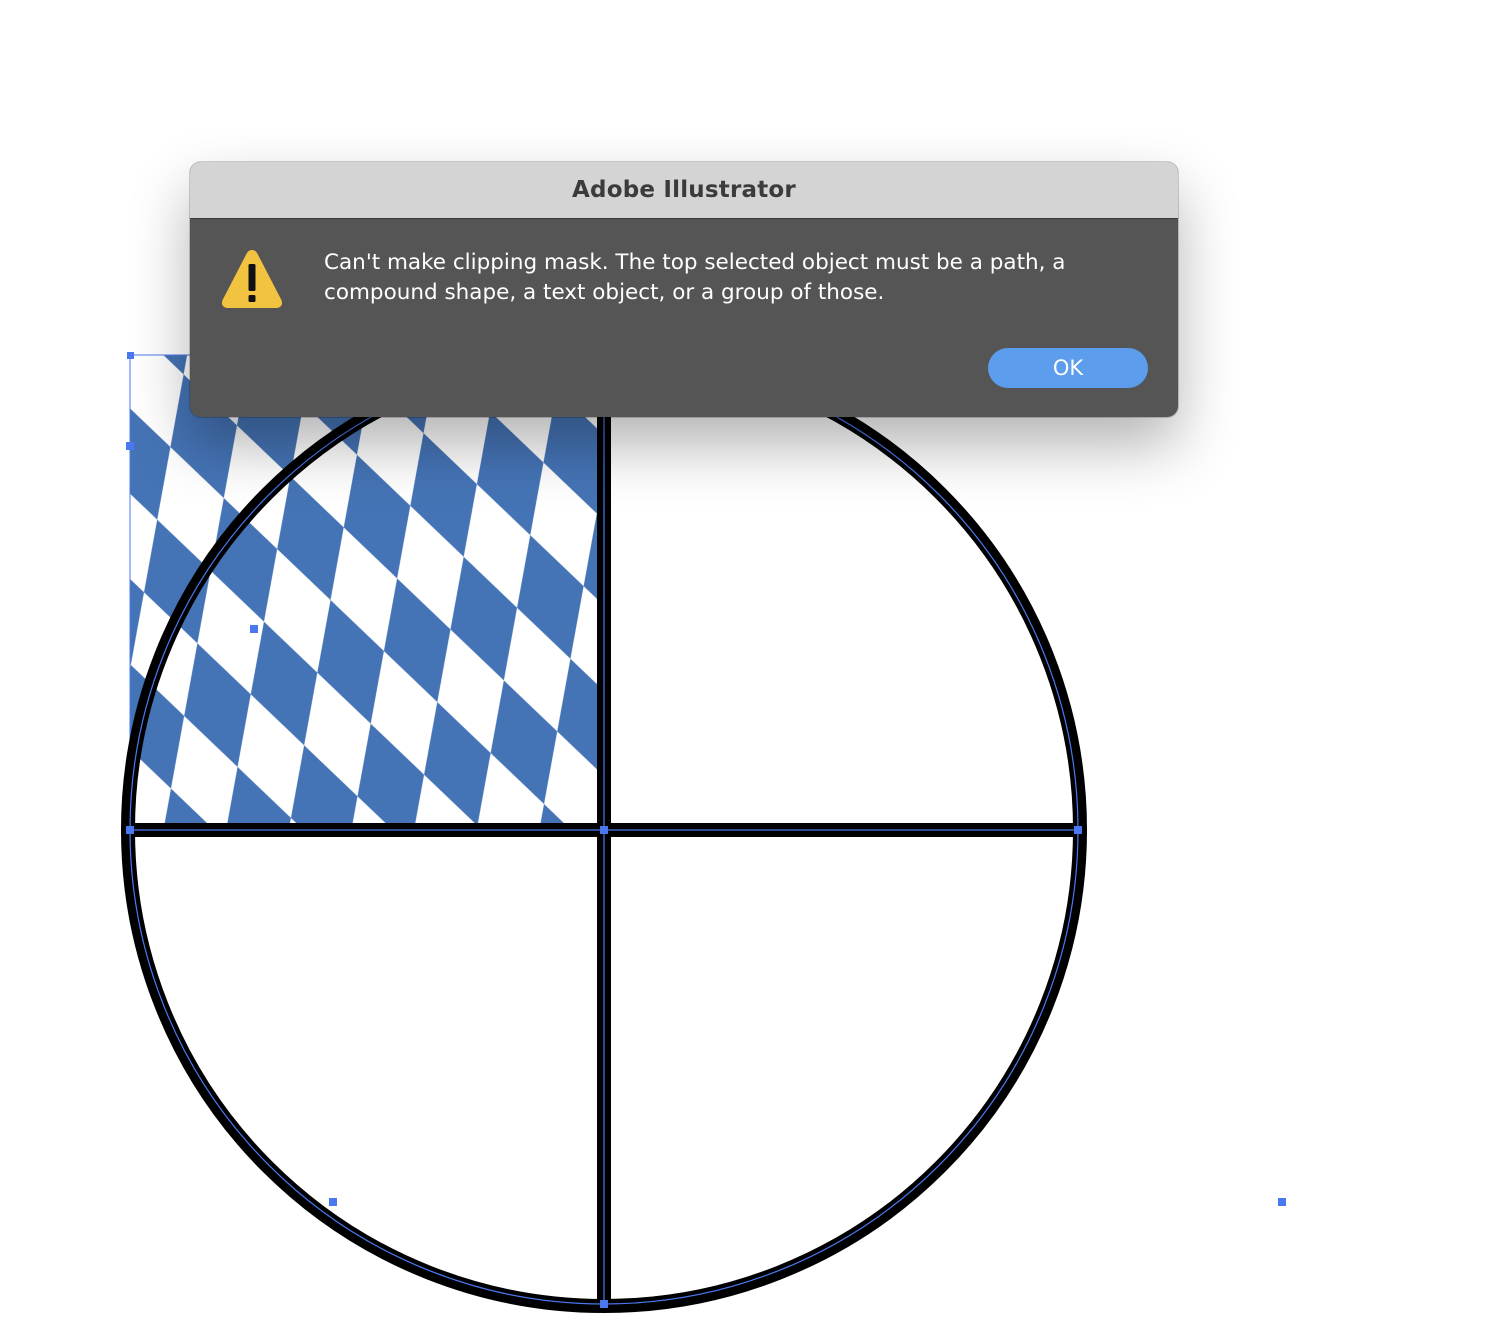 This screenshot has height=1344, width=1496. Describe the element at coordinates (252, 279) in the screenshot. I see `warning-icon` at that location.